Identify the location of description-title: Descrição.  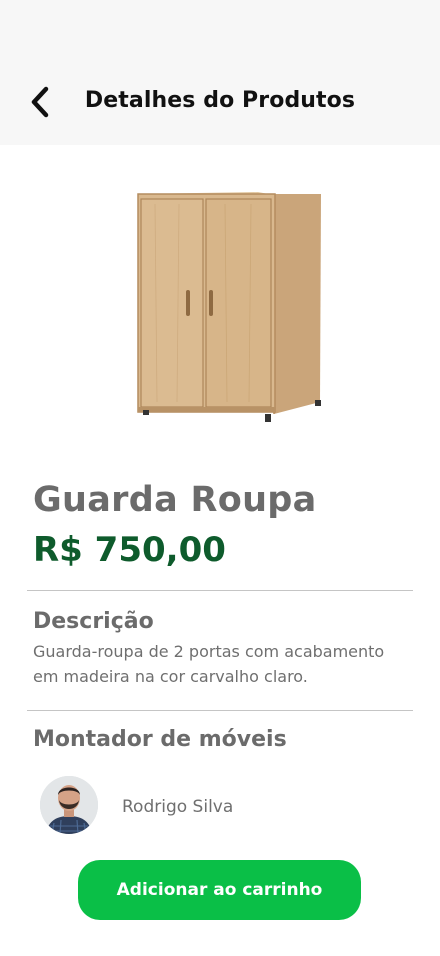
(93, 621).